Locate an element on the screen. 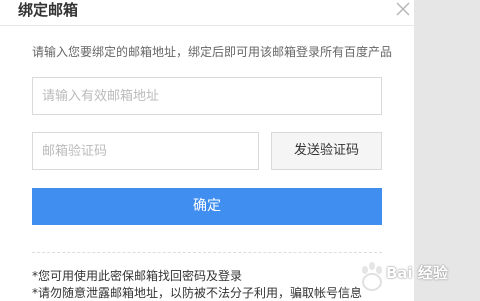  notes-divider is located at coordinates (207, 252).